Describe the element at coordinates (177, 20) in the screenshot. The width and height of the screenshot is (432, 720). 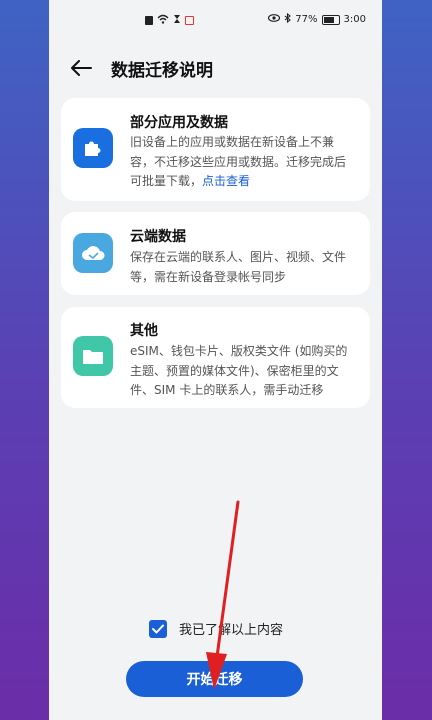
I see `hourglass-icon` at that location.